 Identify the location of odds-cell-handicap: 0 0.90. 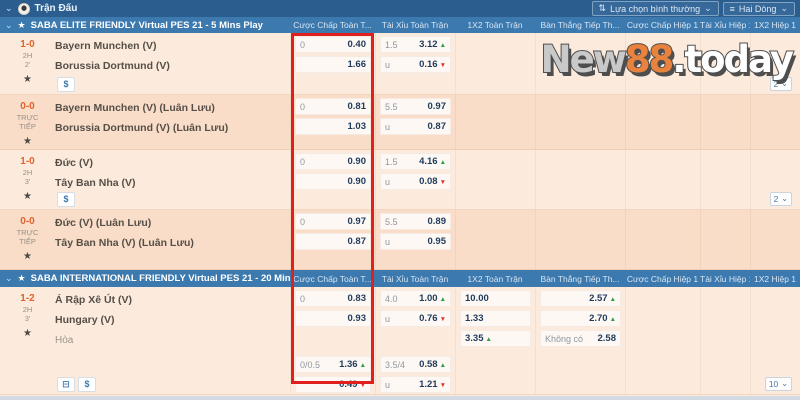
(333, 161).